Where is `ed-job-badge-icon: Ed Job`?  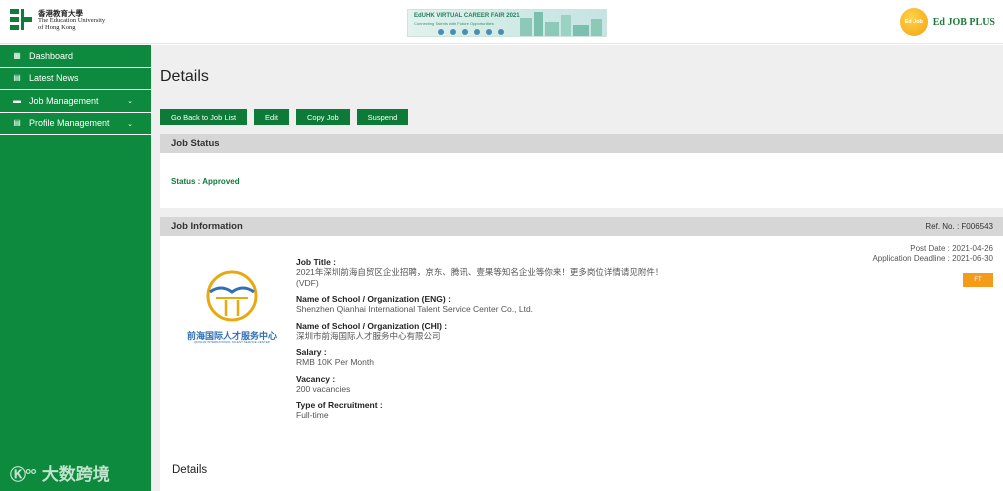 ed-job-badge-icon: Ed Job is located at coordinates (913, 22).